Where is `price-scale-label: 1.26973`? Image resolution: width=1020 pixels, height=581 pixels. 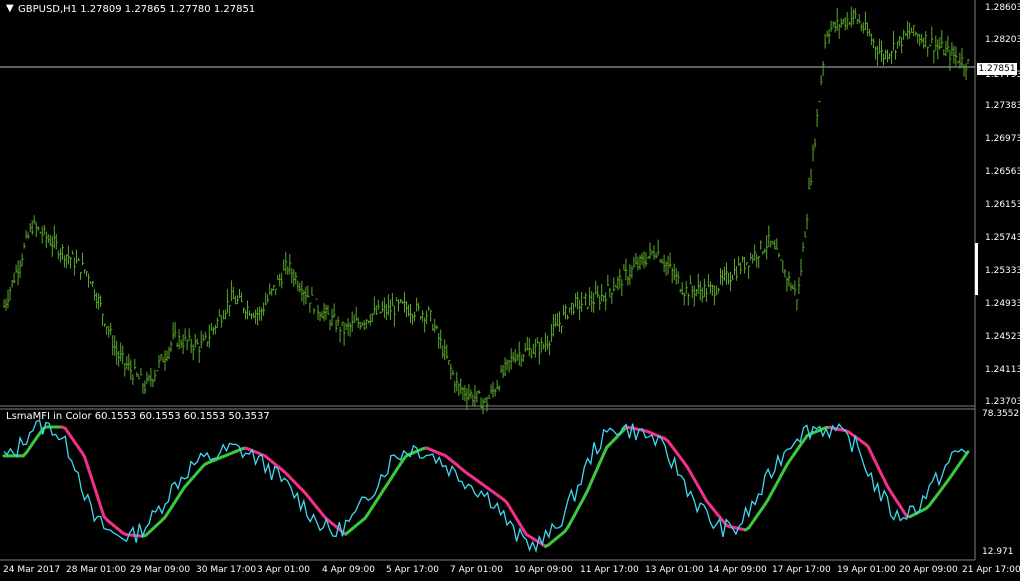 price-scale-label: 1.26973 is located at coordinates (1002, 139).